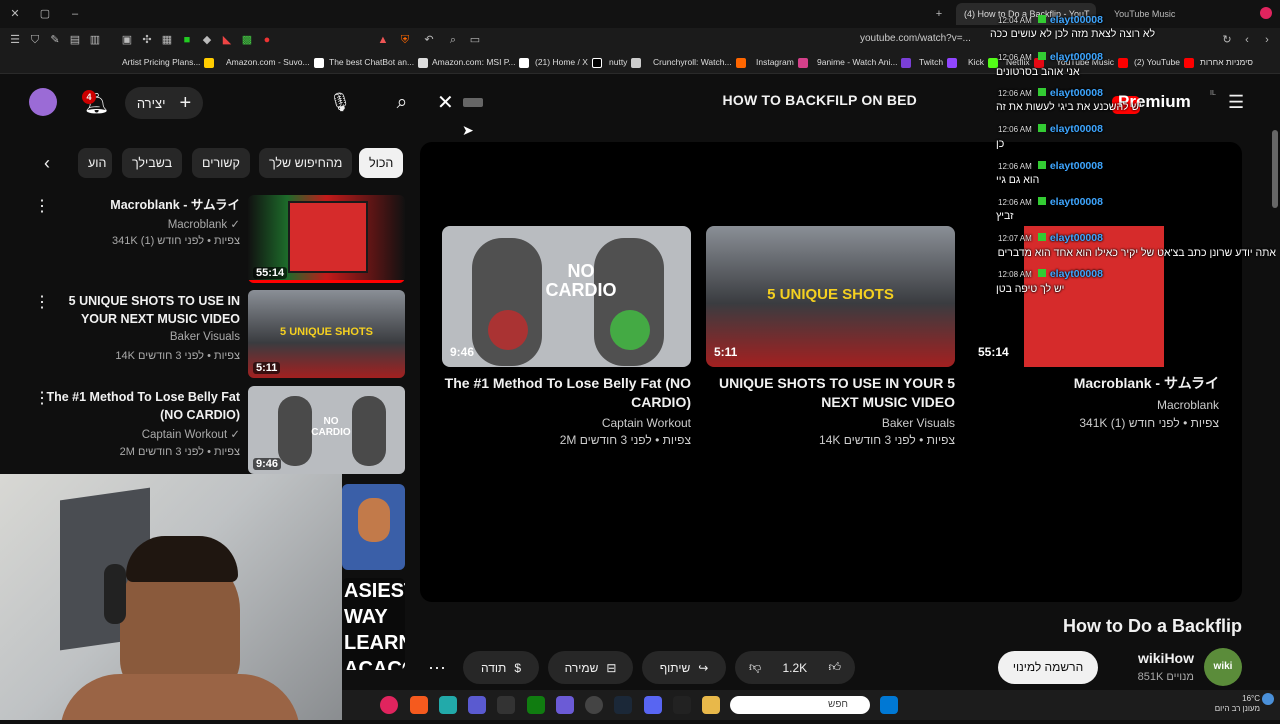  I want to click on more-actions-icon: ⋯, so click(437, 668).